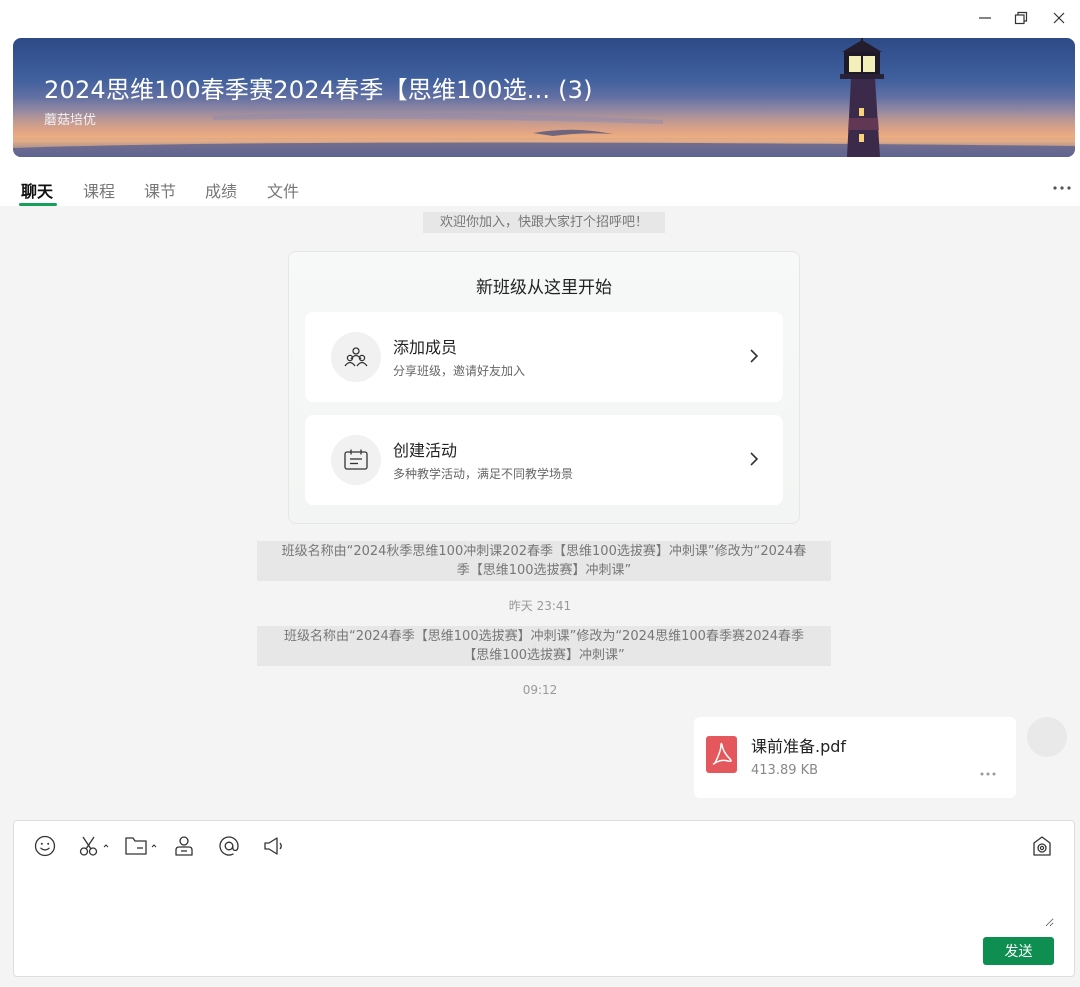 Image resolution: width=1080 pixels, height=987 pixels. What do you see at coordinates (483, 474) in the screenshot?
I see `create-activity-subtitle: 多种教学活动，满足不同教学场景` at bounding box center [483, 474].